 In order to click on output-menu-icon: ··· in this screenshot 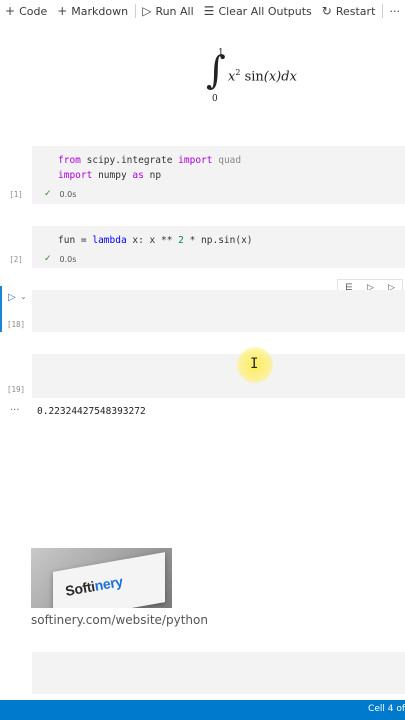, I will do `click(15, 410)`.